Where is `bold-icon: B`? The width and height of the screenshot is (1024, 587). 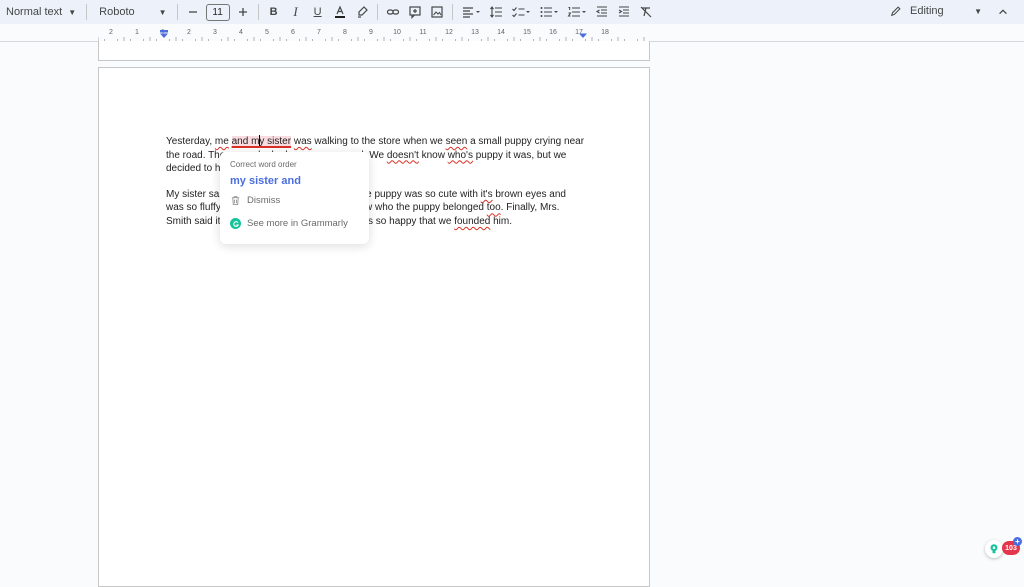 bold-icon: B is located at coordinates (273, 12).